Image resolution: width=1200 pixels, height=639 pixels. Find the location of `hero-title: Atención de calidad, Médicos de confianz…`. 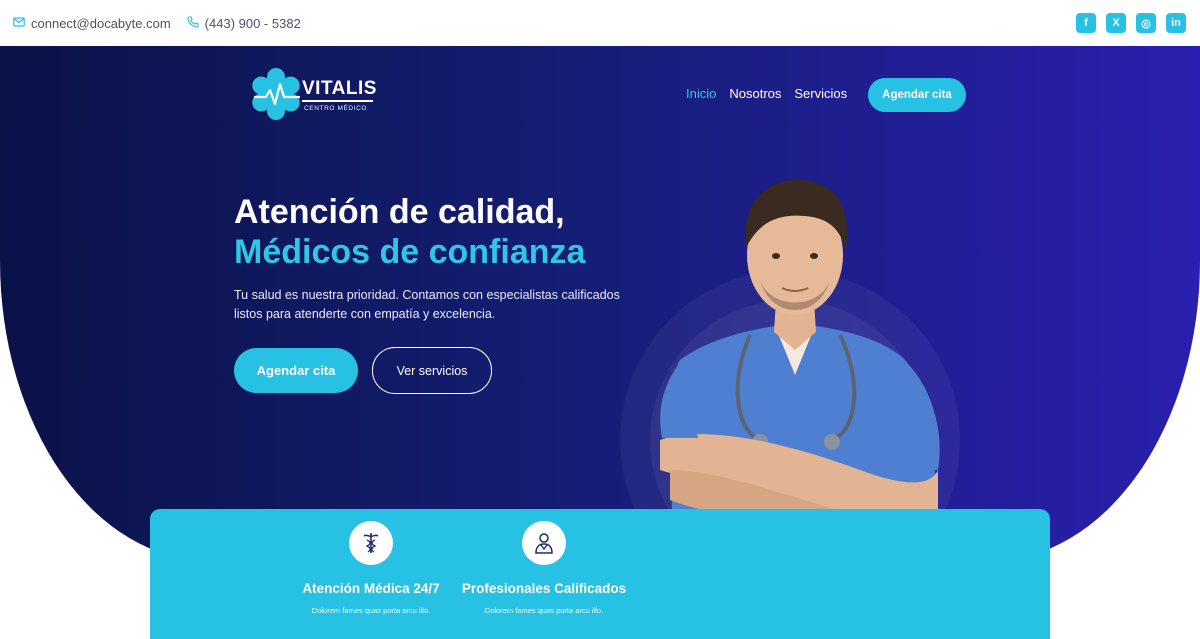

hero-title: Atención de calidad, Médicos de confianz… is located at coordinates (409, 232).